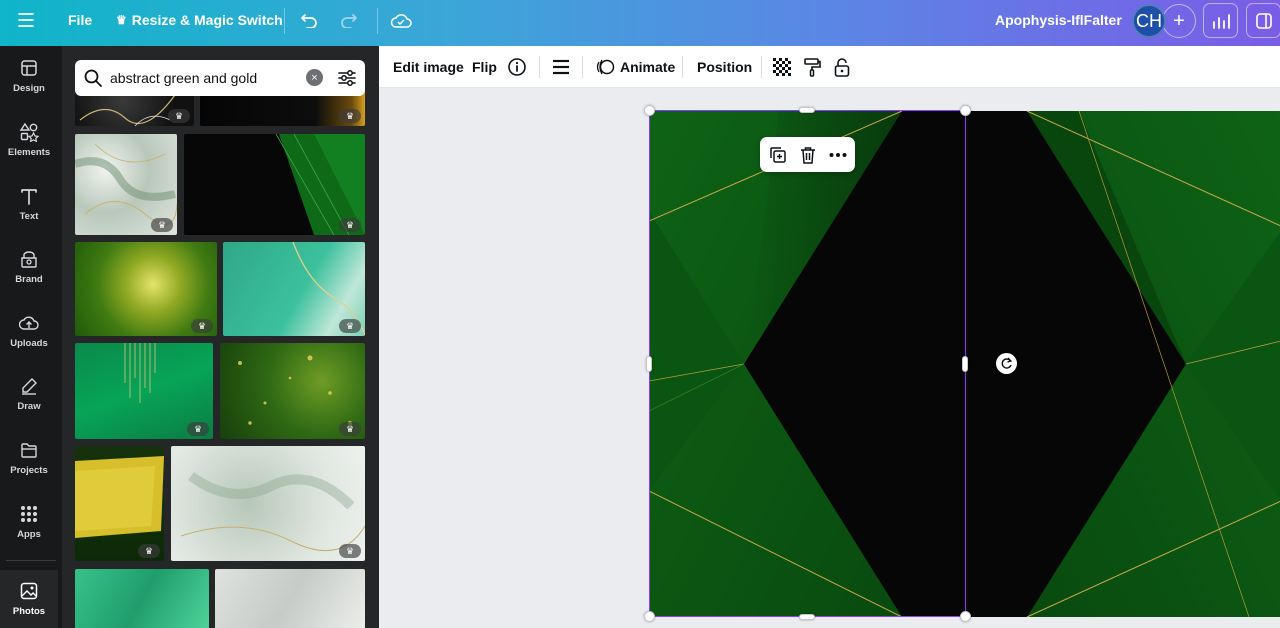  Describe the element at coordinates (829, 67) in the screenshot. I see `contextual-toolbar: Edit image Flip Animate Position` at that location.